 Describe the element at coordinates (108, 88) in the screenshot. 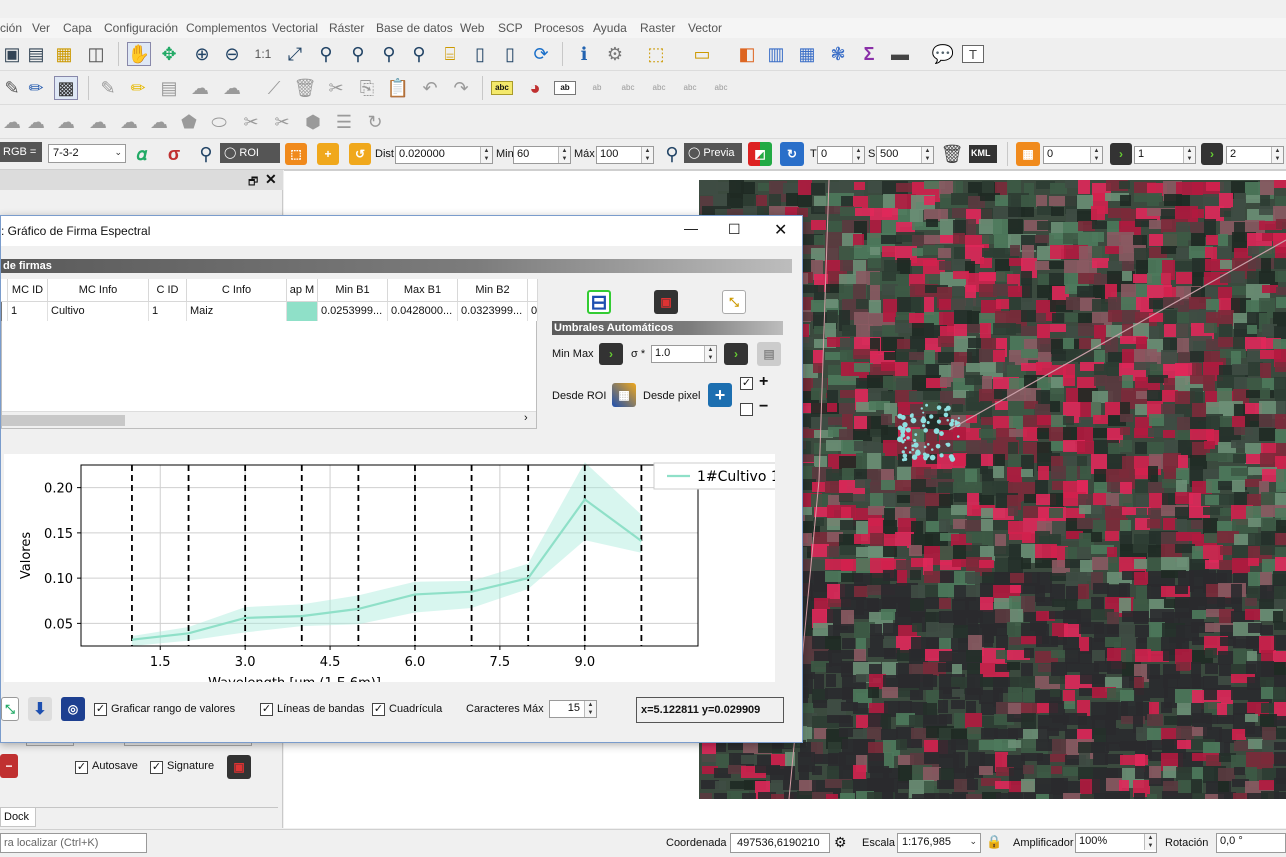

I see `digitize-icon: ✎` at that location.